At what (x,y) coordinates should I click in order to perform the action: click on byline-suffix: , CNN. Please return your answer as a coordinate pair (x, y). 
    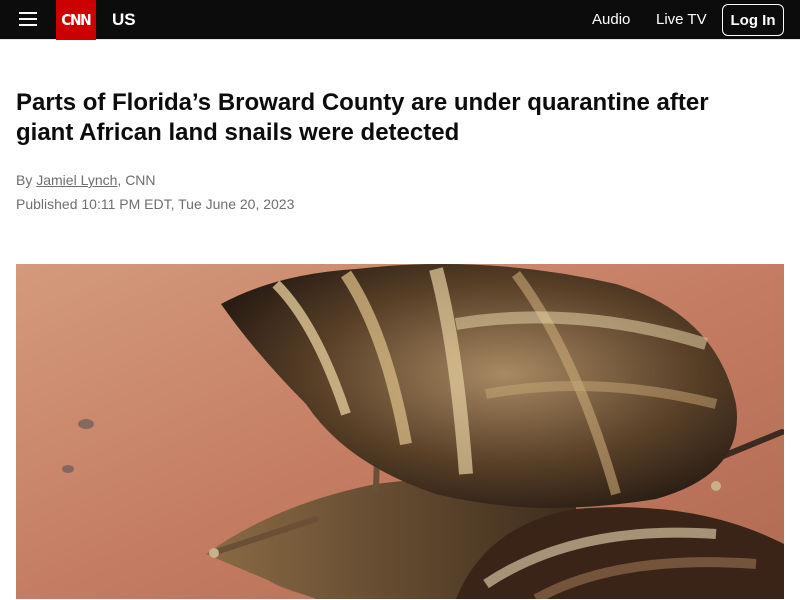
    Looking at the image, I should click on (136, 180).